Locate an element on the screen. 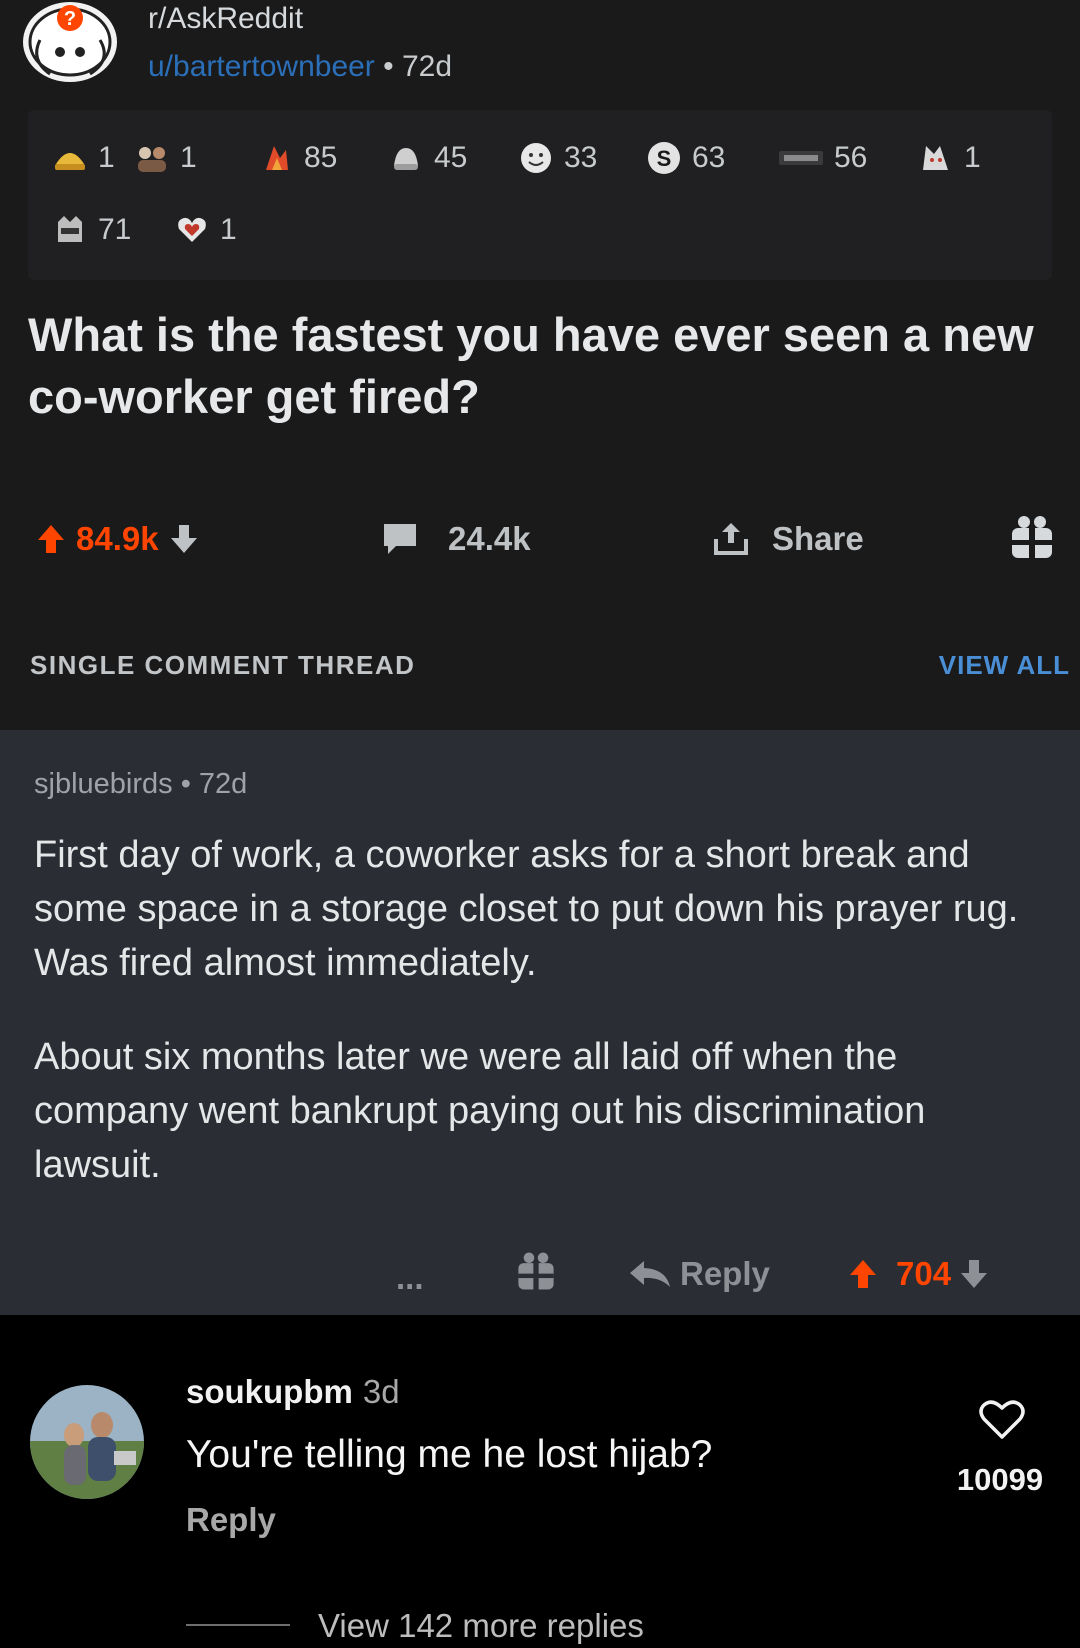 The image size is (1080, 1648). gift-award-button is located at coordinates (1032, 537).